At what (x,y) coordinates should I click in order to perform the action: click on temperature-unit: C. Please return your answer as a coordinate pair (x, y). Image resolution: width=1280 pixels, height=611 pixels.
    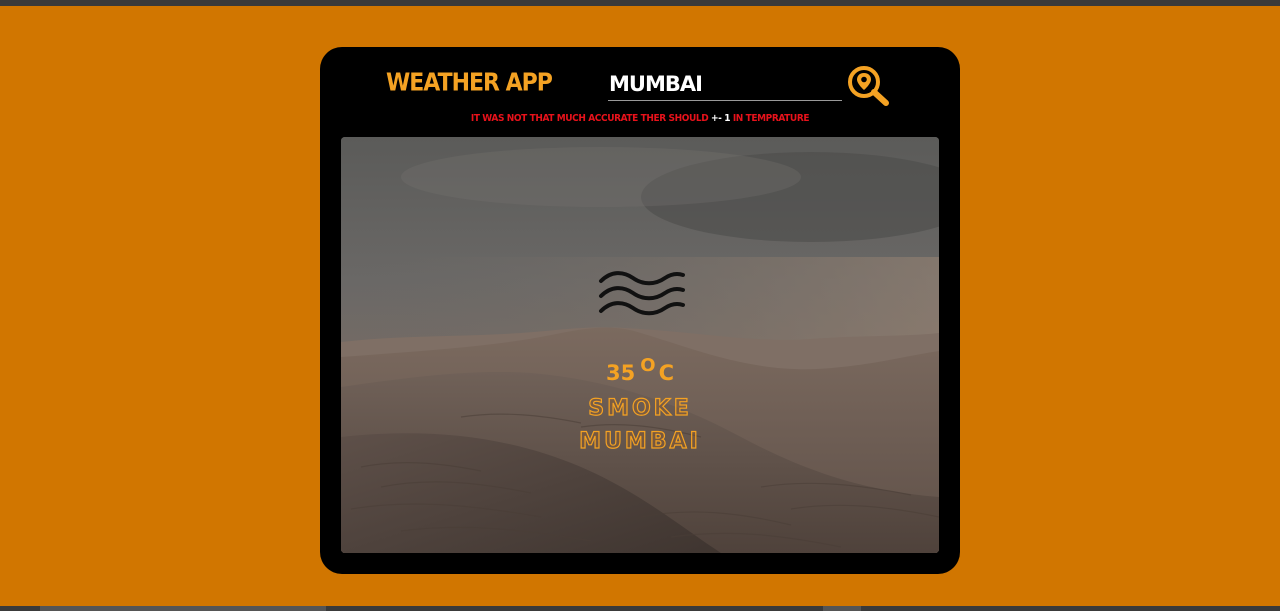
    Looking at the image, I should click on (666, 373).